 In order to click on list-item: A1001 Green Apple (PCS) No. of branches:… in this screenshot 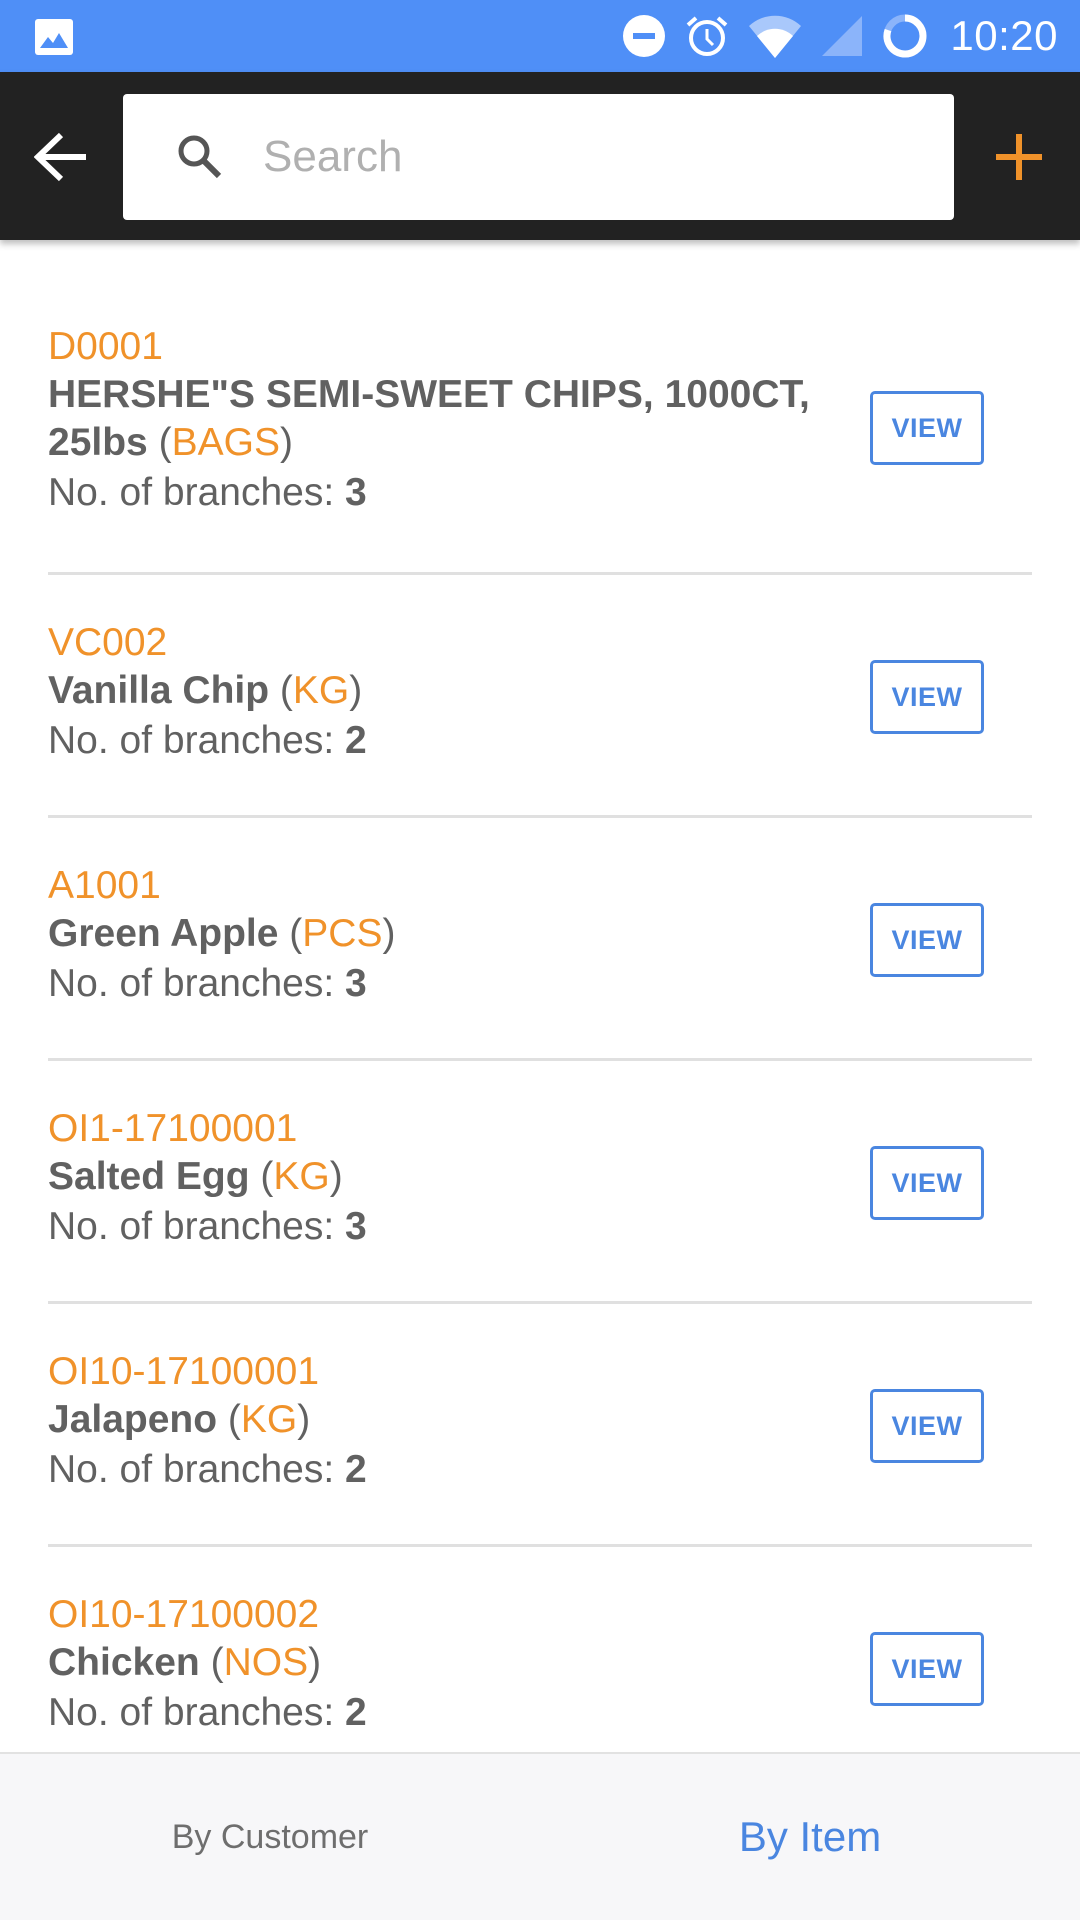, I will do `click(540, 939)`.